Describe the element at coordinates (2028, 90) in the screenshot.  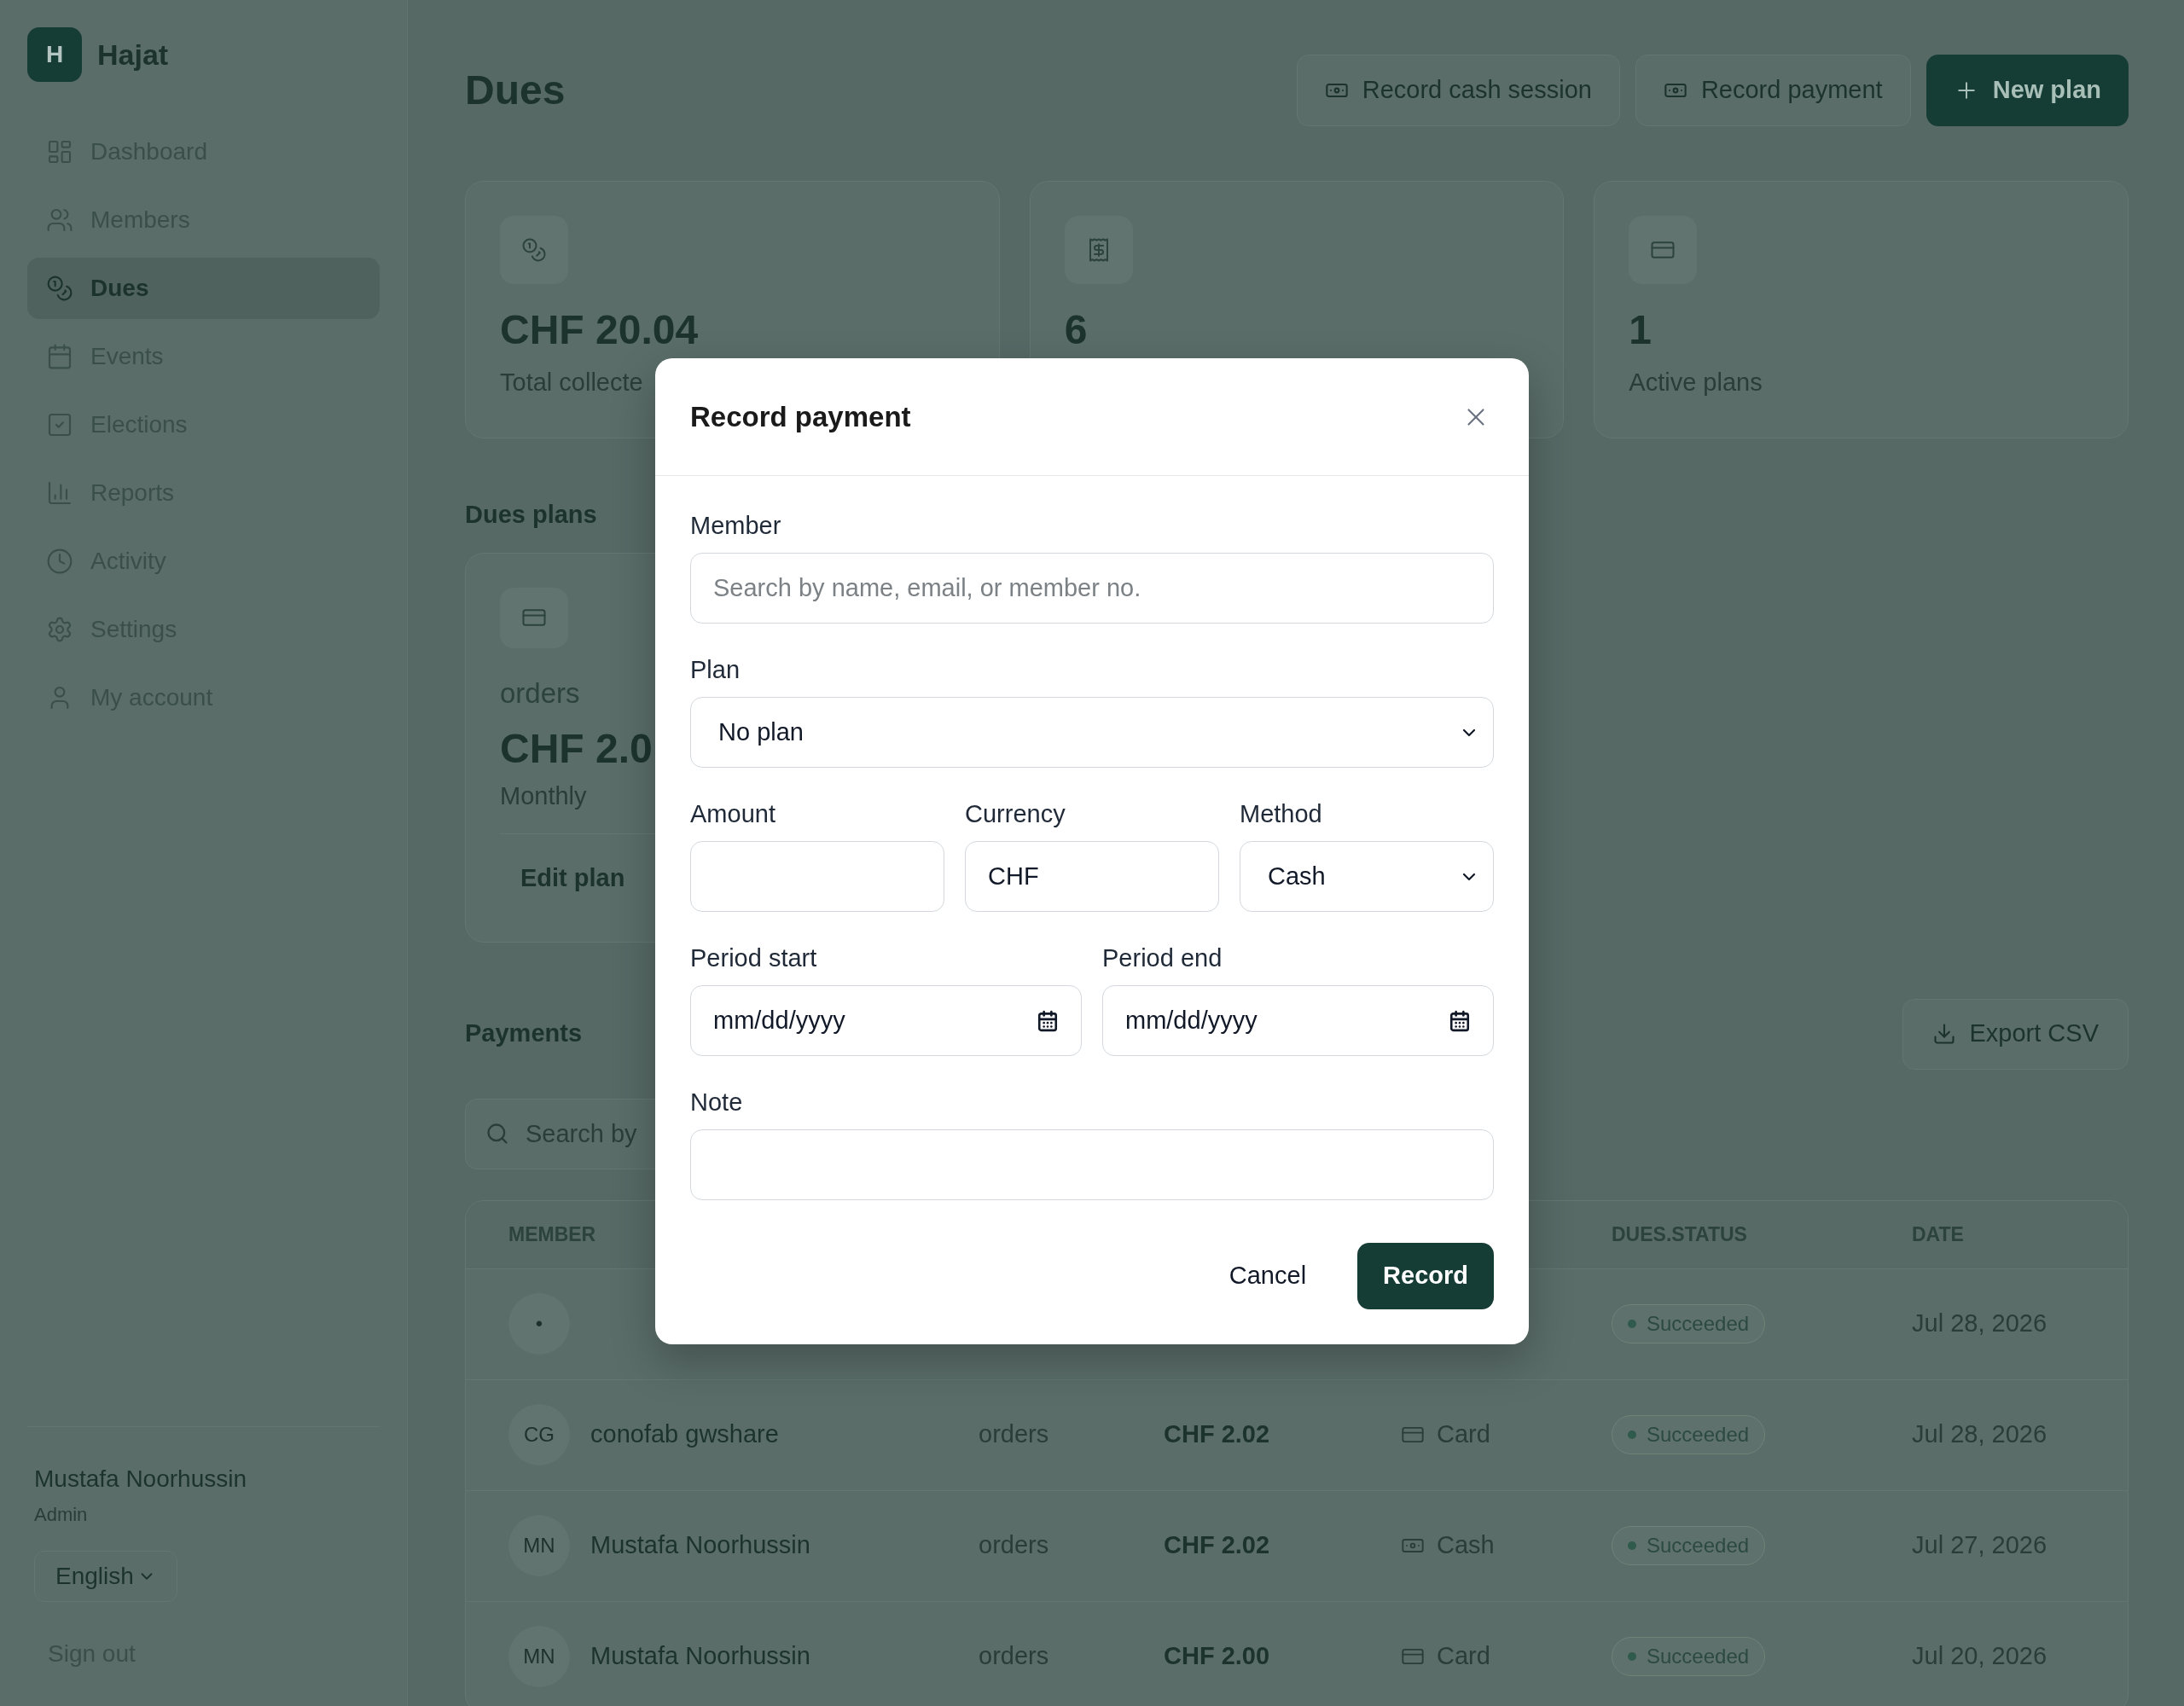
I see `new-plan-button: New plan` at that location.